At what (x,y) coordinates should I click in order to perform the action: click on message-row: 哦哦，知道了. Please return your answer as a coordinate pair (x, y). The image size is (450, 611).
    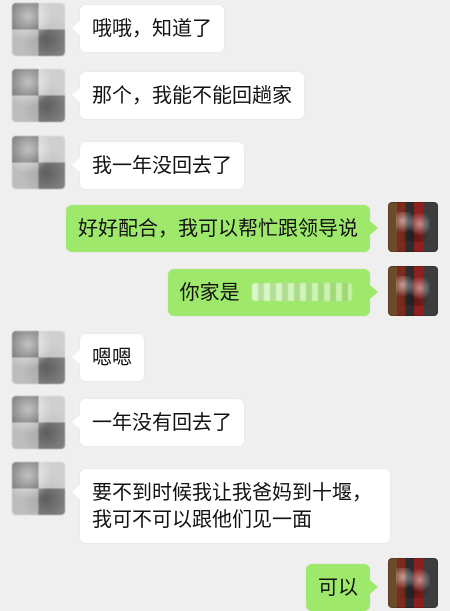
    Looking at the image, I should click on (225, 31).